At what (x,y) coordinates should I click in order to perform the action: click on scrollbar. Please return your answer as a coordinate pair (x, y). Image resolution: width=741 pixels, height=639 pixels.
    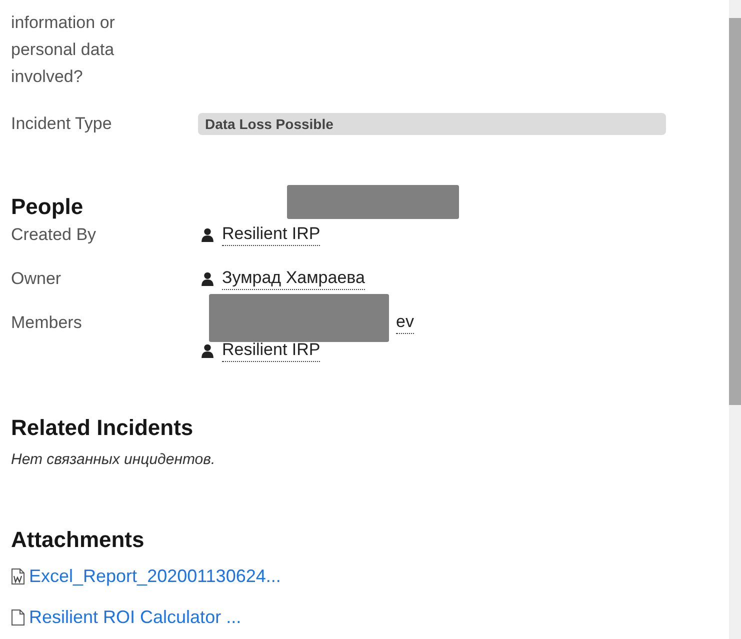
    Looking at the image, I should click on (735, 319).